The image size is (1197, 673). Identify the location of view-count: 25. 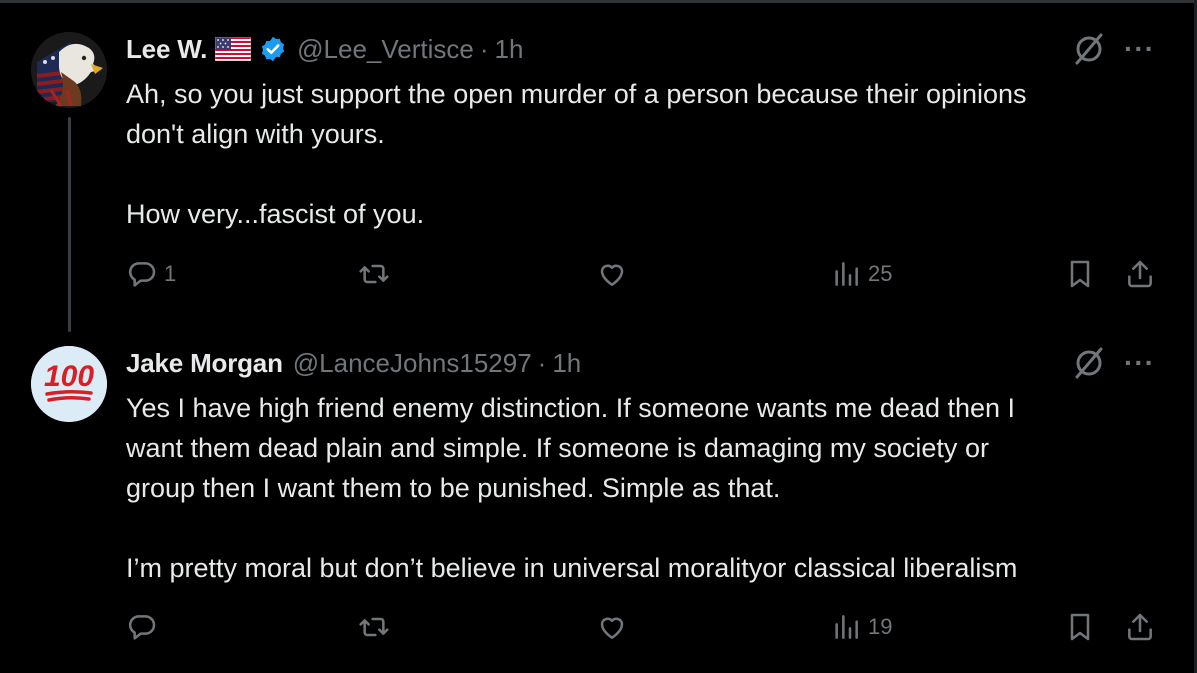
(880, 273).